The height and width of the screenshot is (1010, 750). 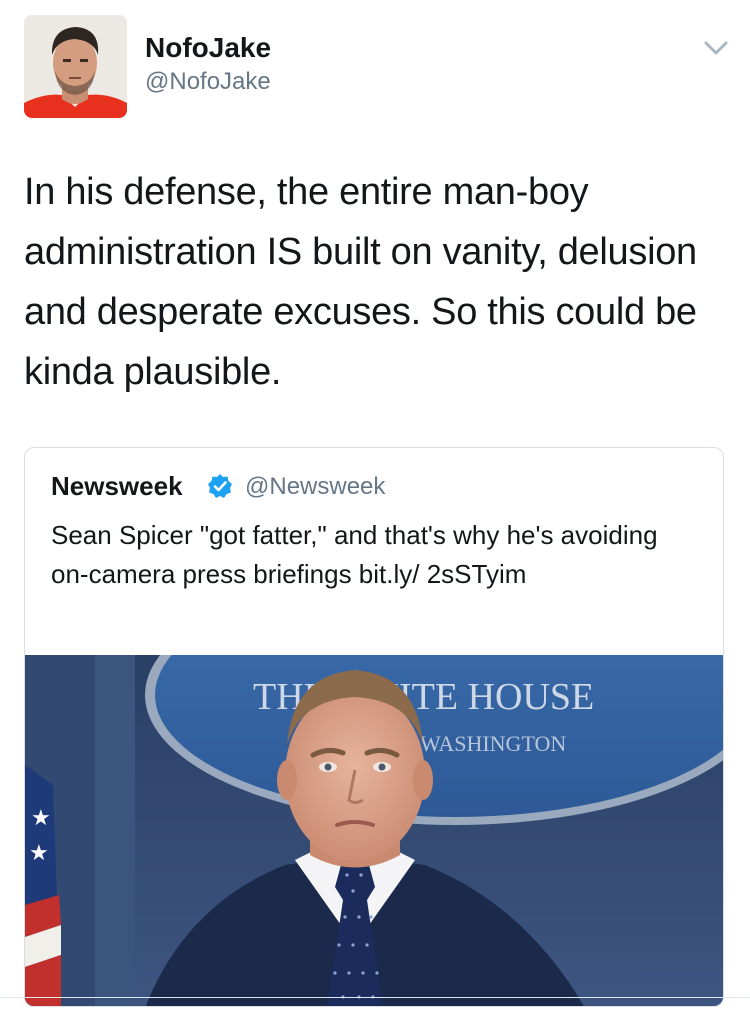 What do you see at coordinates (208, 48) in the screenshot?
I see `author-display-name: NofoJake` at bounding box center [208, 48].